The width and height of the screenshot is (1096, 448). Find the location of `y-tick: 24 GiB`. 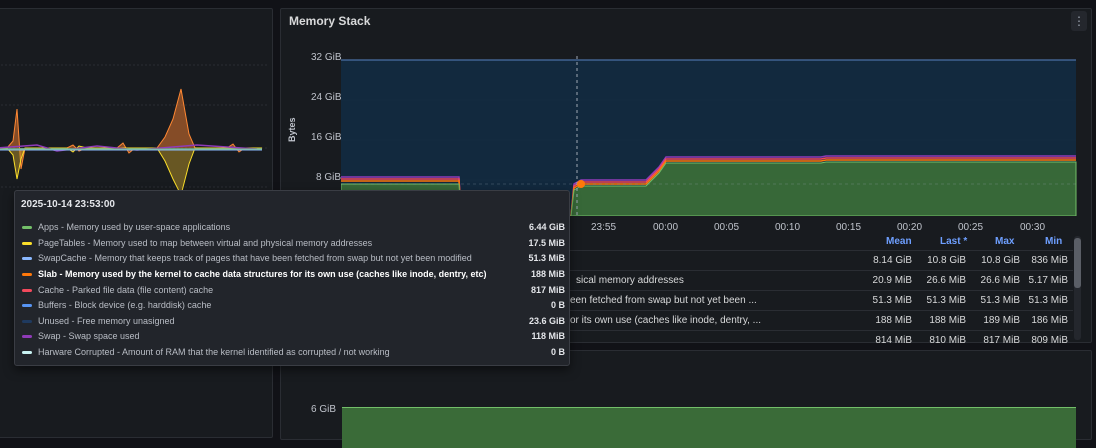

y-tick: 24 GiB is located at coordinates (326, 97).